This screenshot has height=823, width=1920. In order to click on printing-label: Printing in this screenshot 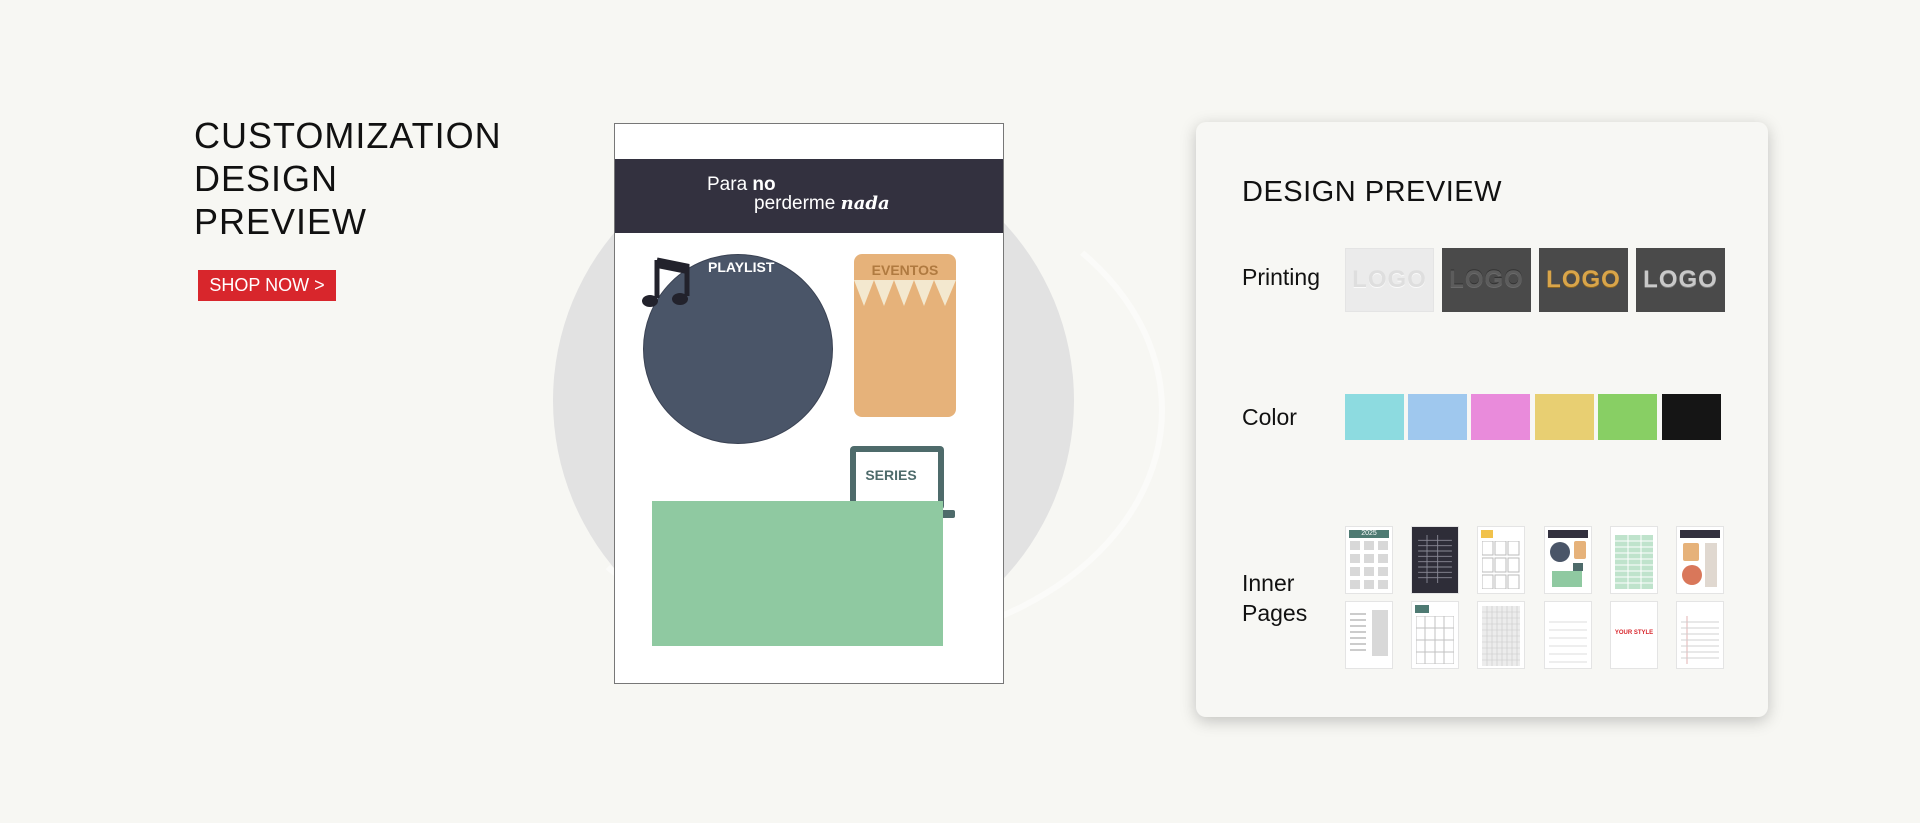, I will do `click(1281, 277)`.